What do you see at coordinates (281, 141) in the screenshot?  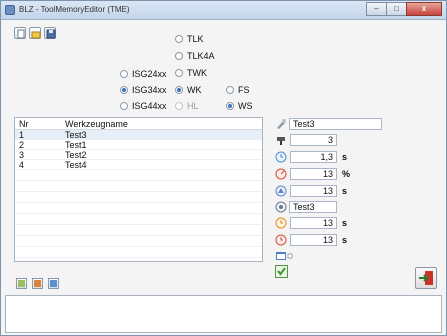 I see `drill-icon` at bounding box center [281, 141].